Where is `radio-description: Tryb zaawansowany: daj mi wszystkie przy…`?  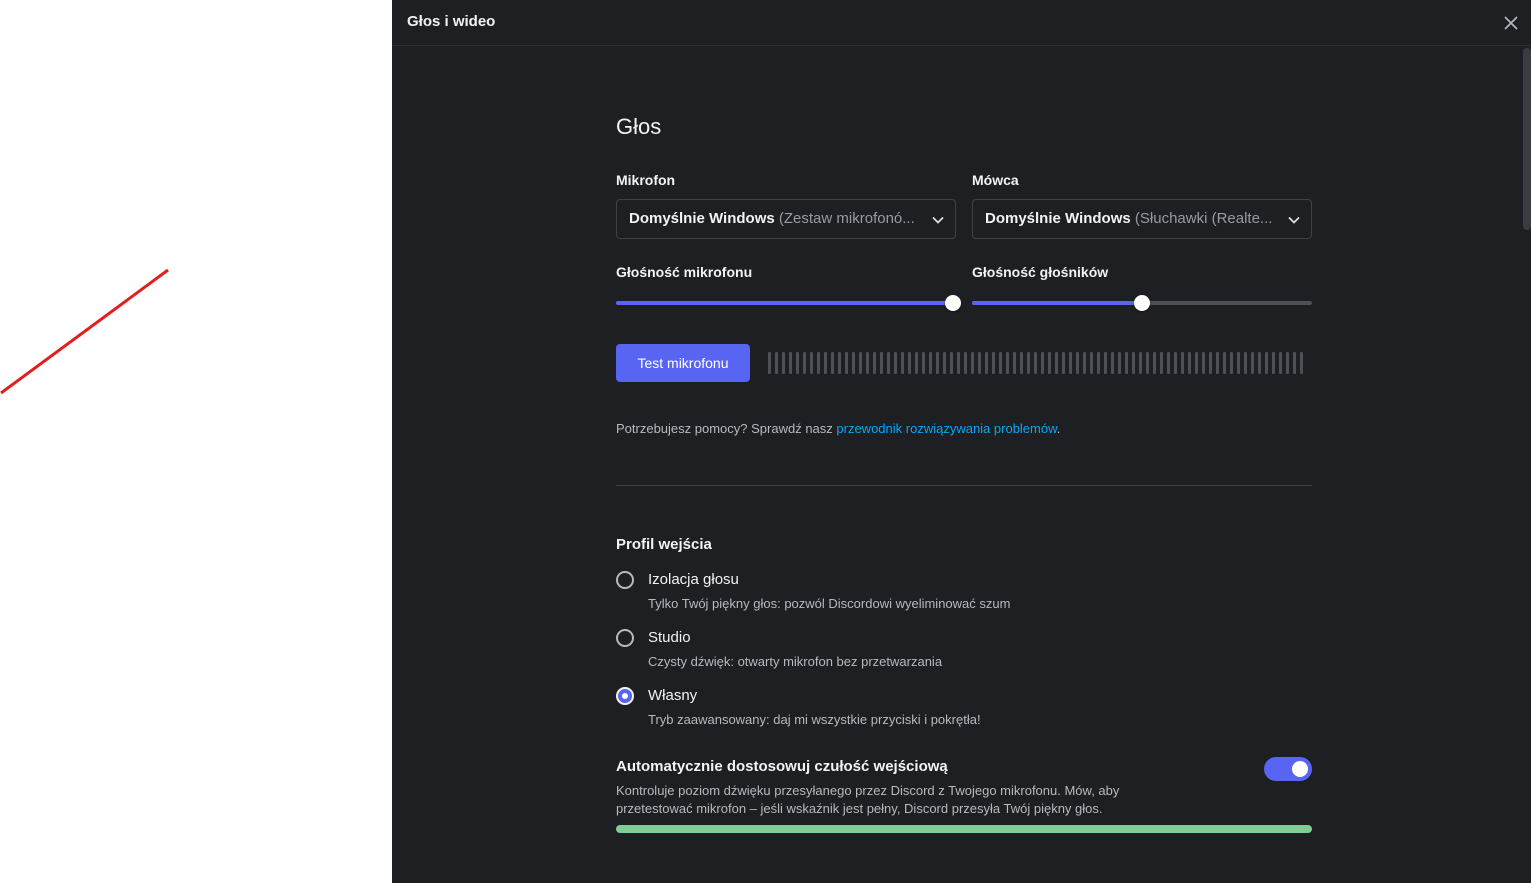
radio-description: Tryb zaawansowany: daj mi wszystkie przy… is located at coordinates (814, 719).